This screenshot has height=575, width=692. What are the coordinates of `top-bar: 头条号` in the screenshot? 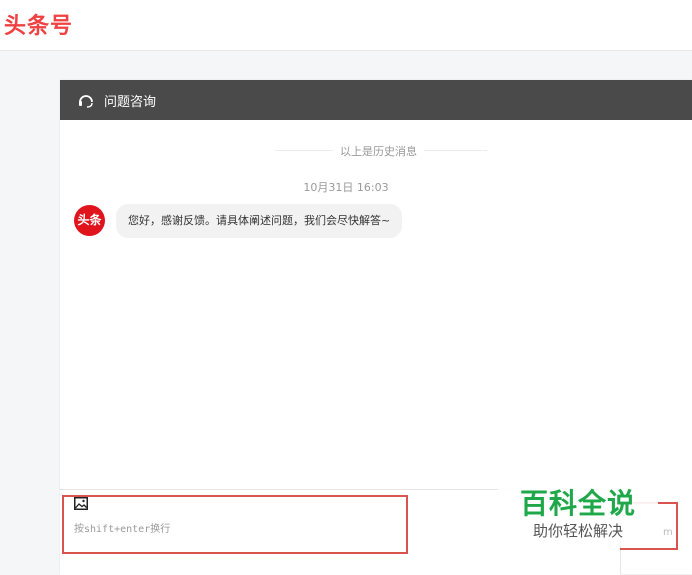 It's located at (346, 25).